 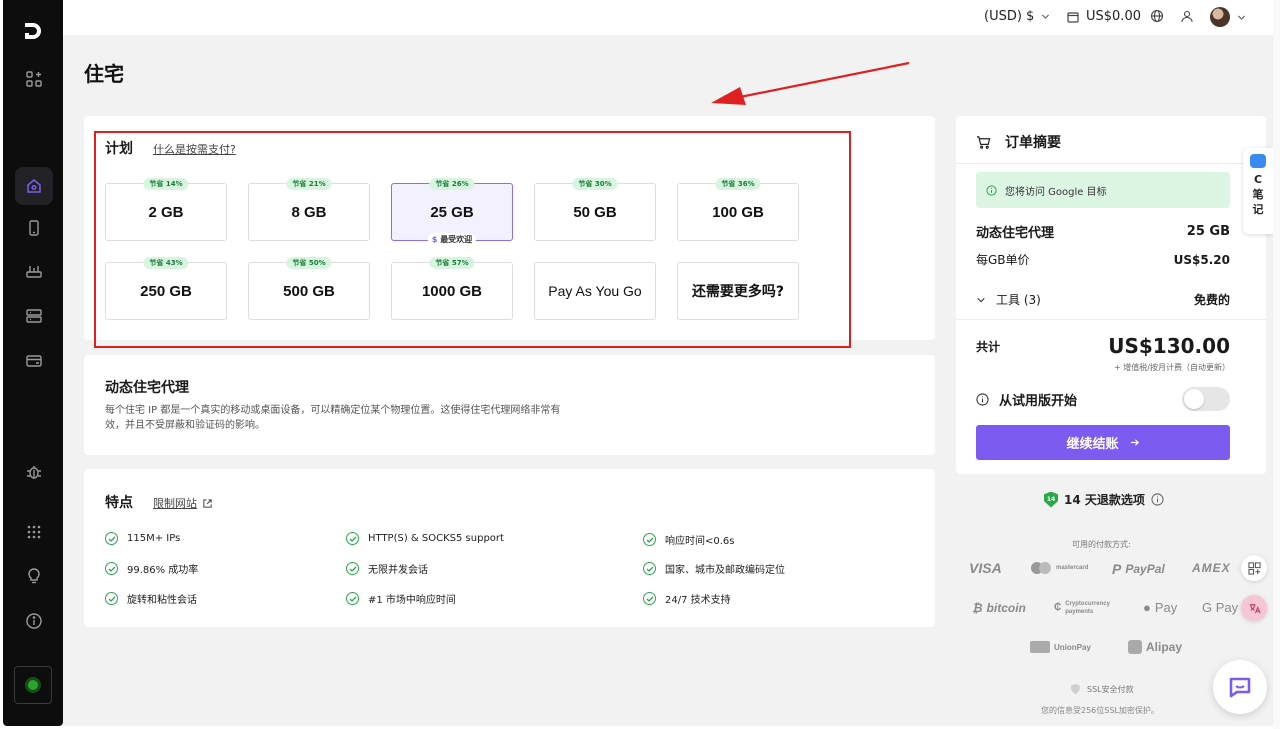 I want to click on most-popular-badge: $ 最受欢迎, so click(x=452, y=239).